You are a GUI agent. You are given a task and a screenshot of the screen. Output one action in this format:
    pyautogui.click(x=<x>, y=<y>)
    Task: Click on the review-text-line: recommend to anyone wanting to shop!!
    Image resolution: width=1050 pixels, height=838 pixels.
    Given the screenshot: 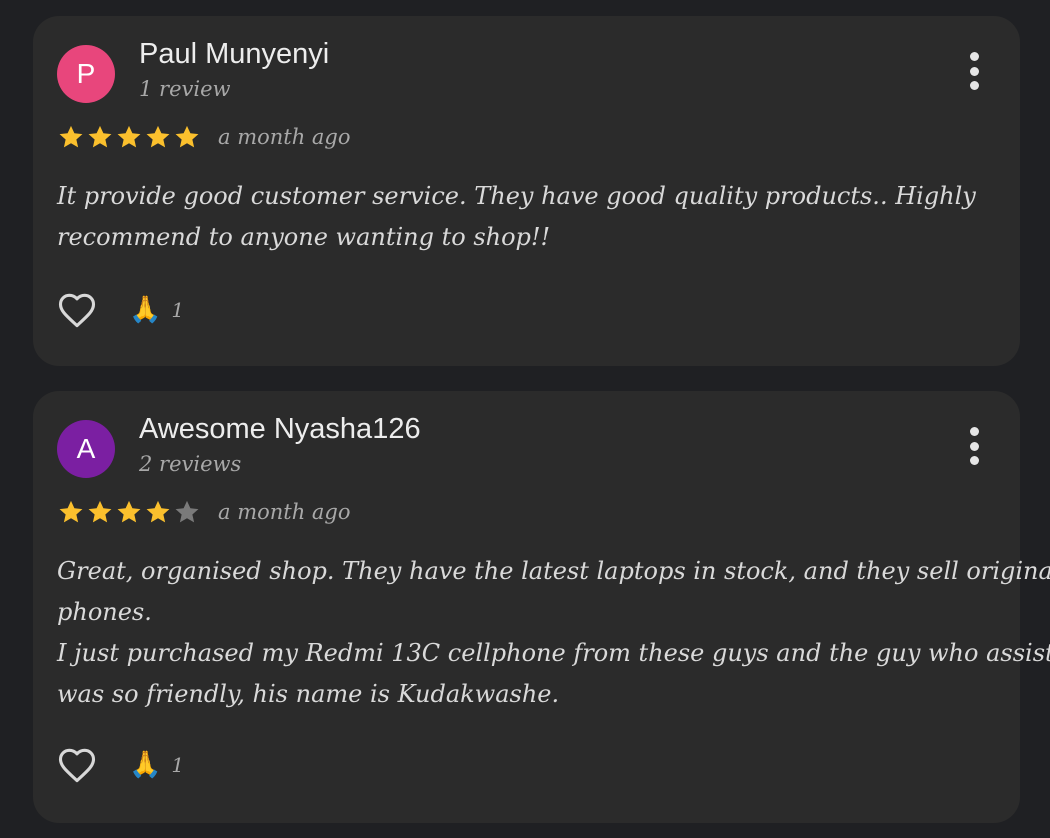 What is the action you would take?
    pyautogui.click(x=304, y=237)
    